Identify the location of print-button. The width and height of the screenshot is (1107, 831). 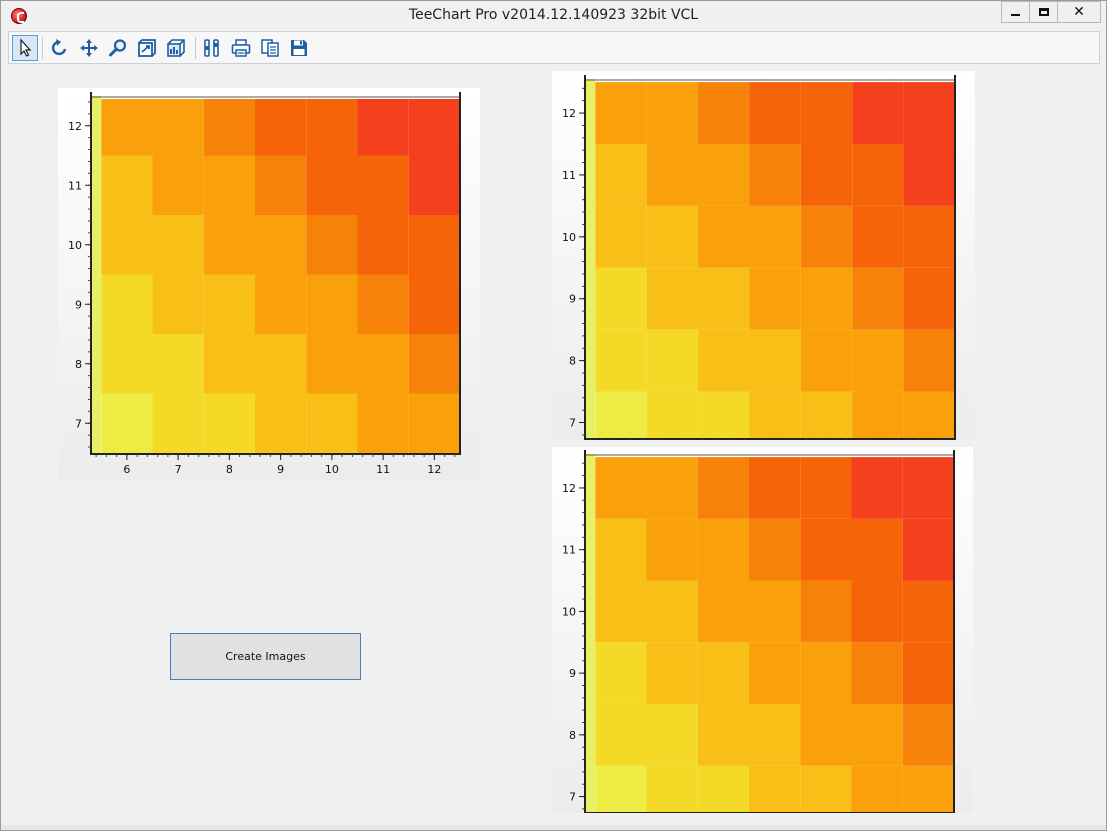
(241, 48).